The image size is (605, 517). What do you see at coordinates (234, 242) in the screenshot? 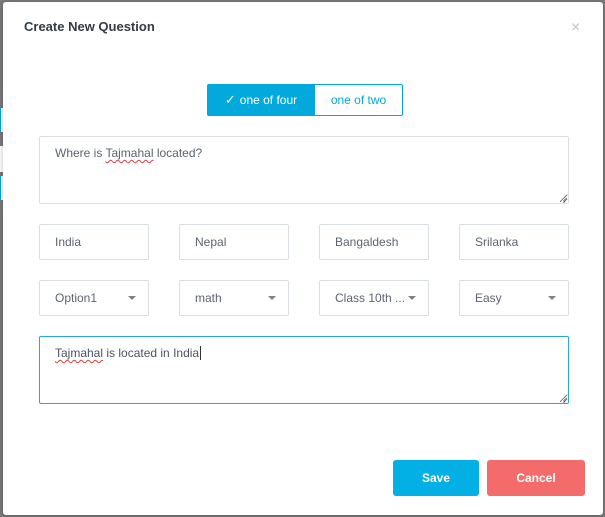
I see `option-input-2: Nepal` at bounding box center [234, 242].